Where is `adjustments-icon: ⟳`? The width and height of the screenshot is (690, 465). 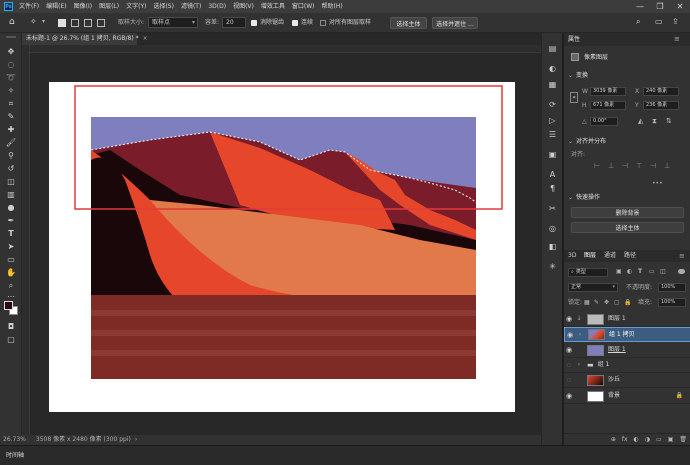
adjustments-icon: ⟳ is located at coordinates (552, 104).